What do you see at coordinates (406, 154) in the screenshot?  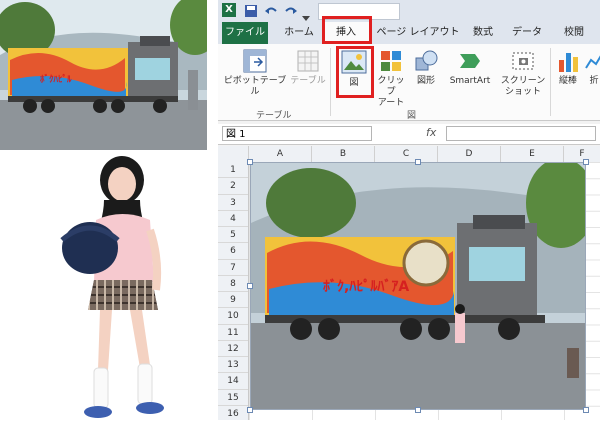 I see `column-header-c: C` at bounding box center [406, 154].